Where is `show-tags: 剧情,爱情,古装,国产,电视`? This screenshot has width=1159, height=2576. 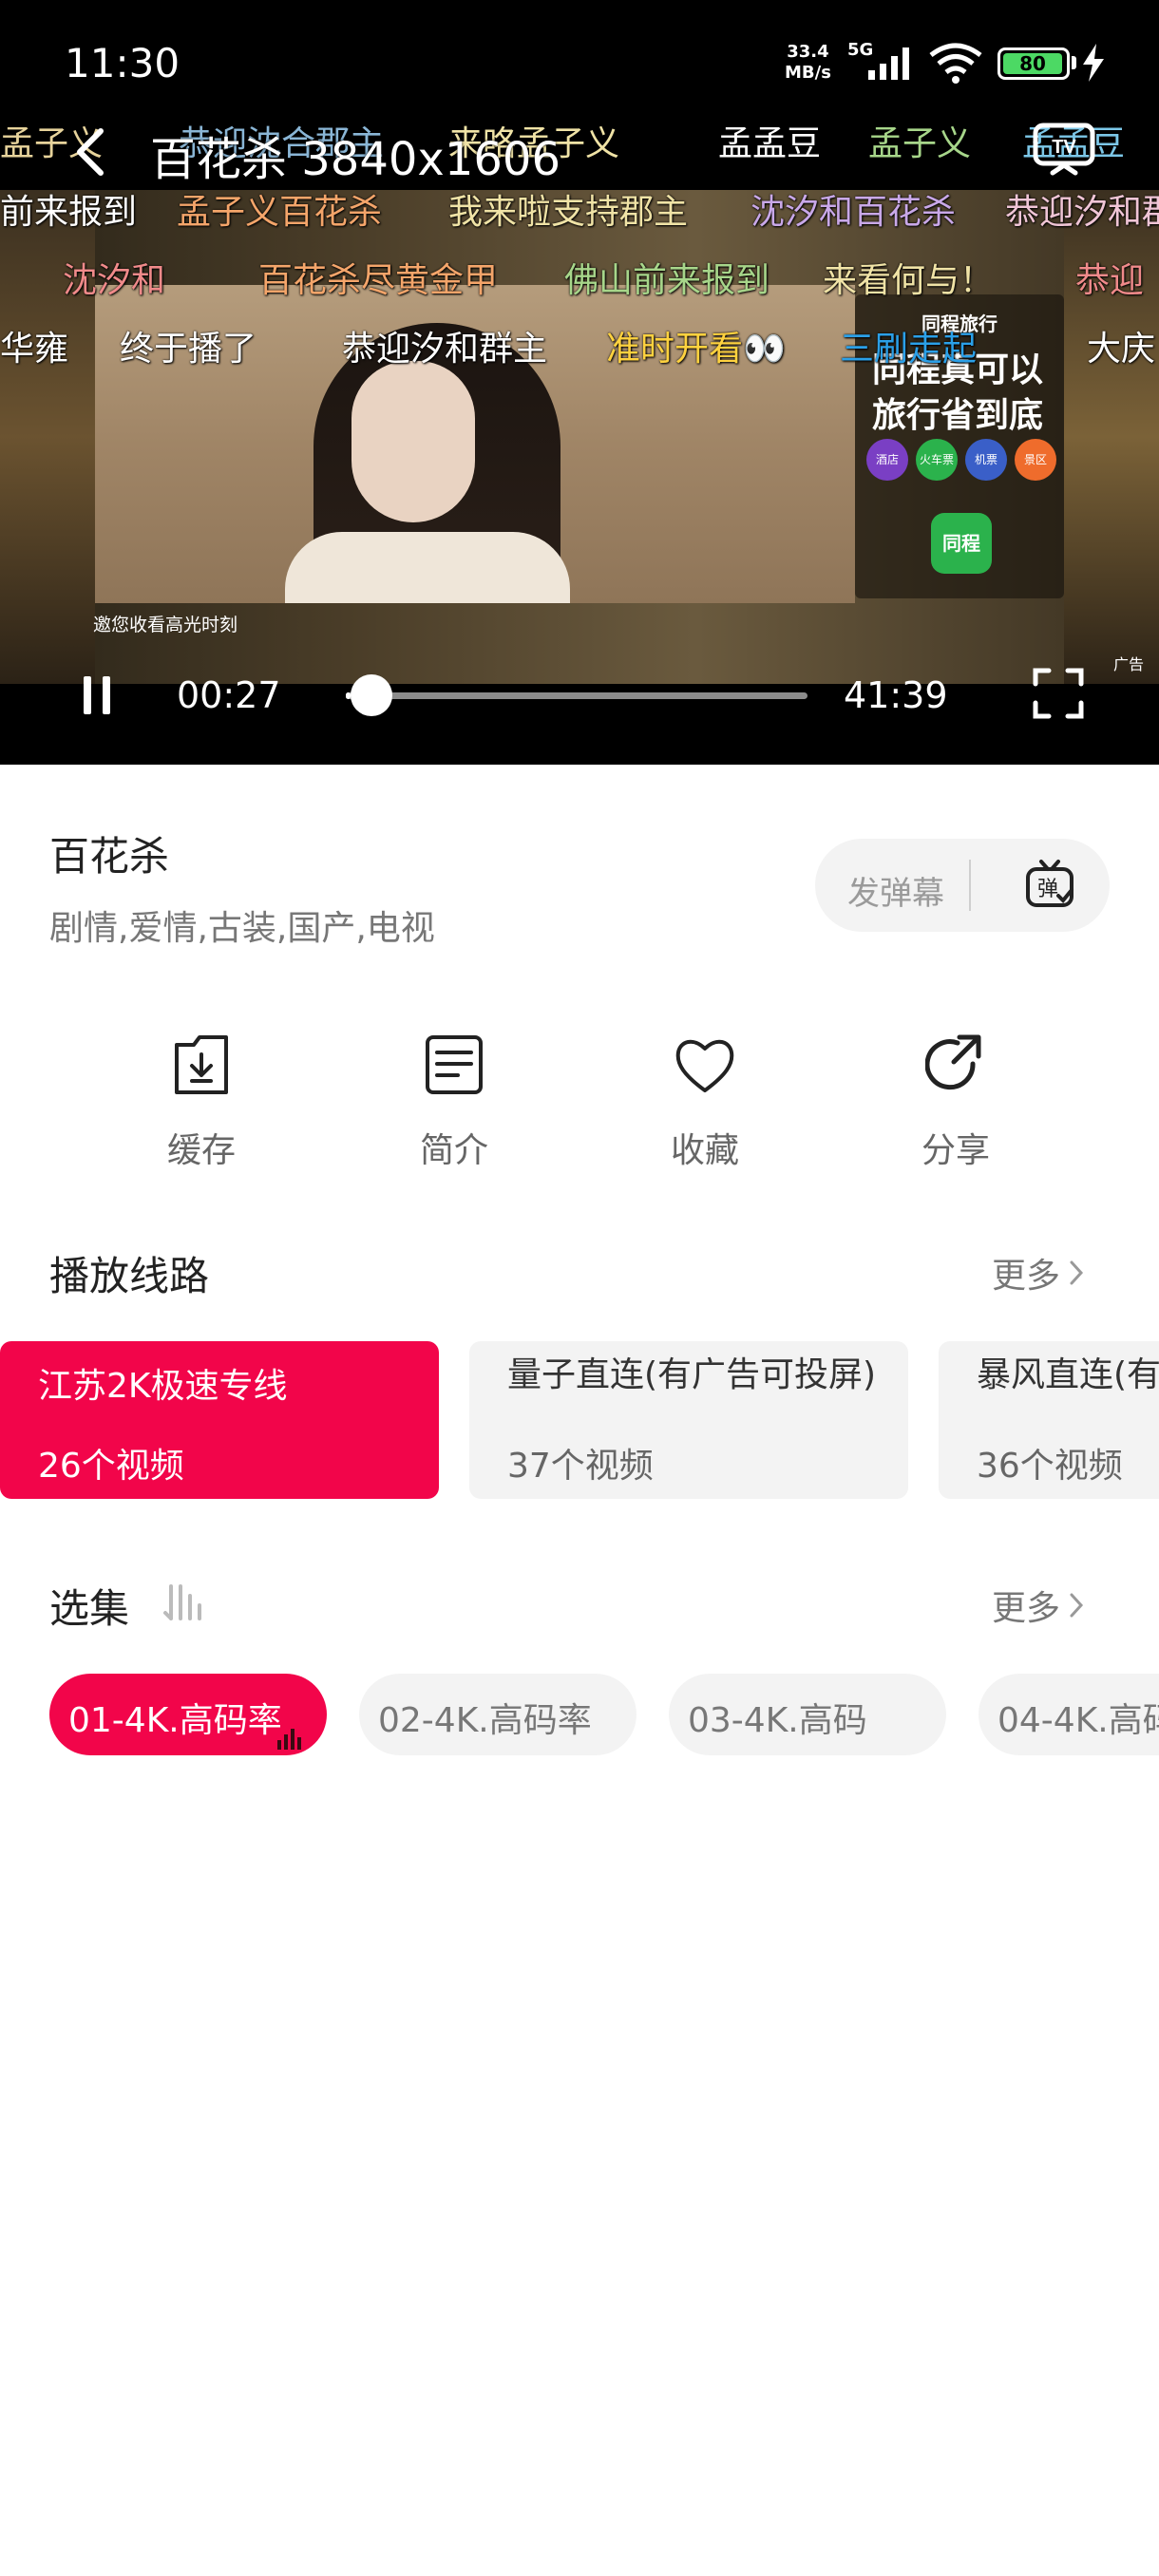 show-tags: 剧情,爱情,古装,国产,电视 is located at coordinates (242, 928).